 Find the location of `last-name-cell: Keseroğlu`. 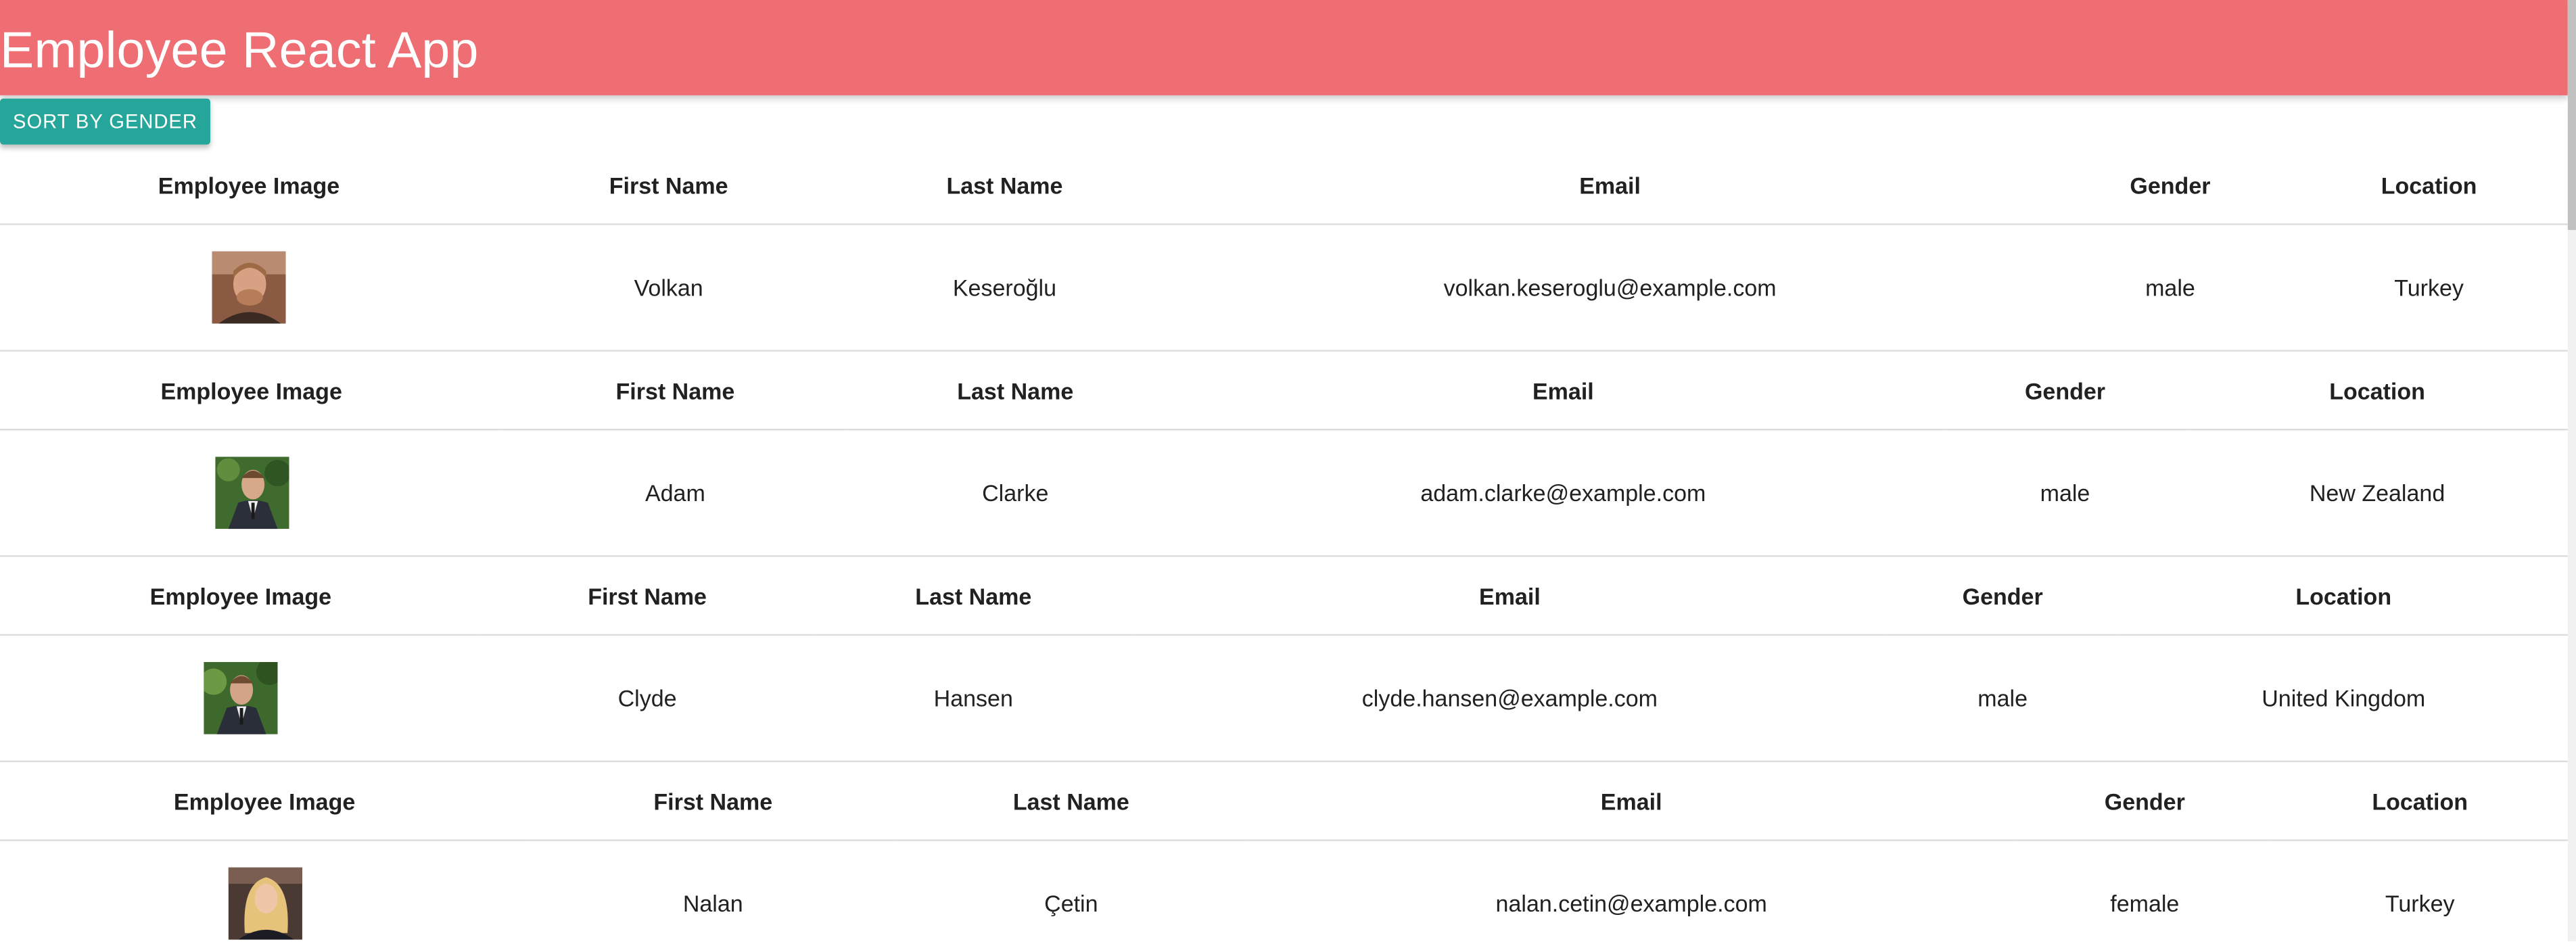

last-name-cell: Keseroğlu is located at coordinates (1004, 288).